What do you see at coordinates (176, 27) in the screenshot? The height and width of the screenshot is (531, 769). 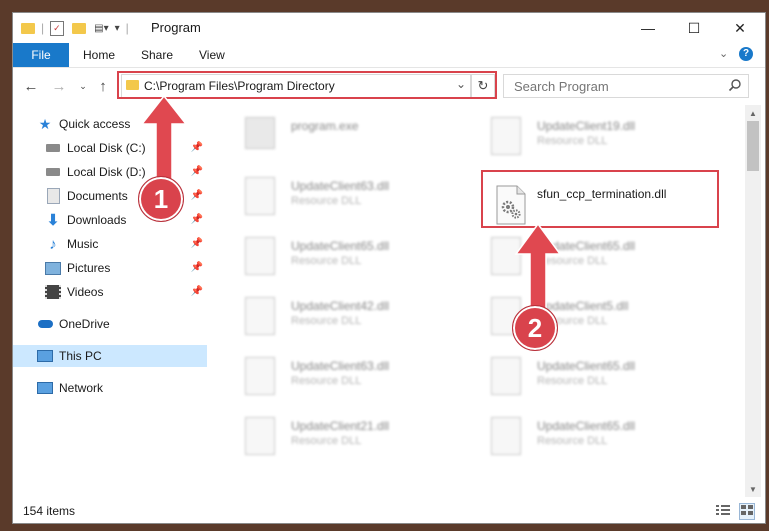 I see `window-title: Program` at bounding box center [176, 27].